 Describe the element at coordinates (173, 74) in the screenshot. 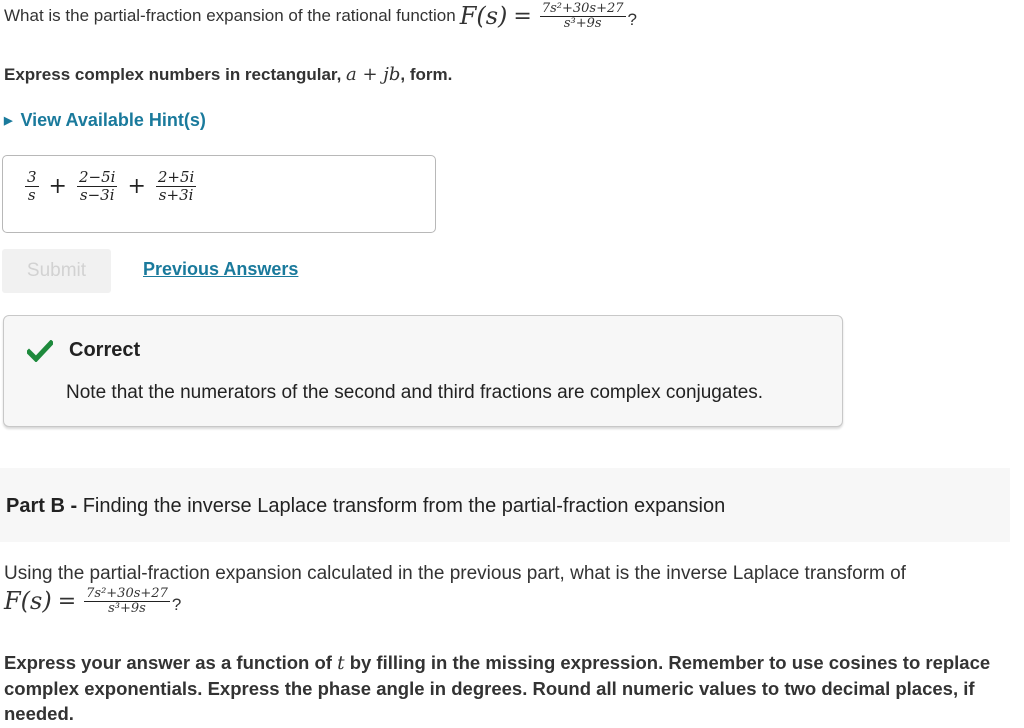

I see `instruction-text: Express complex numbers in rectangular,` at that location.